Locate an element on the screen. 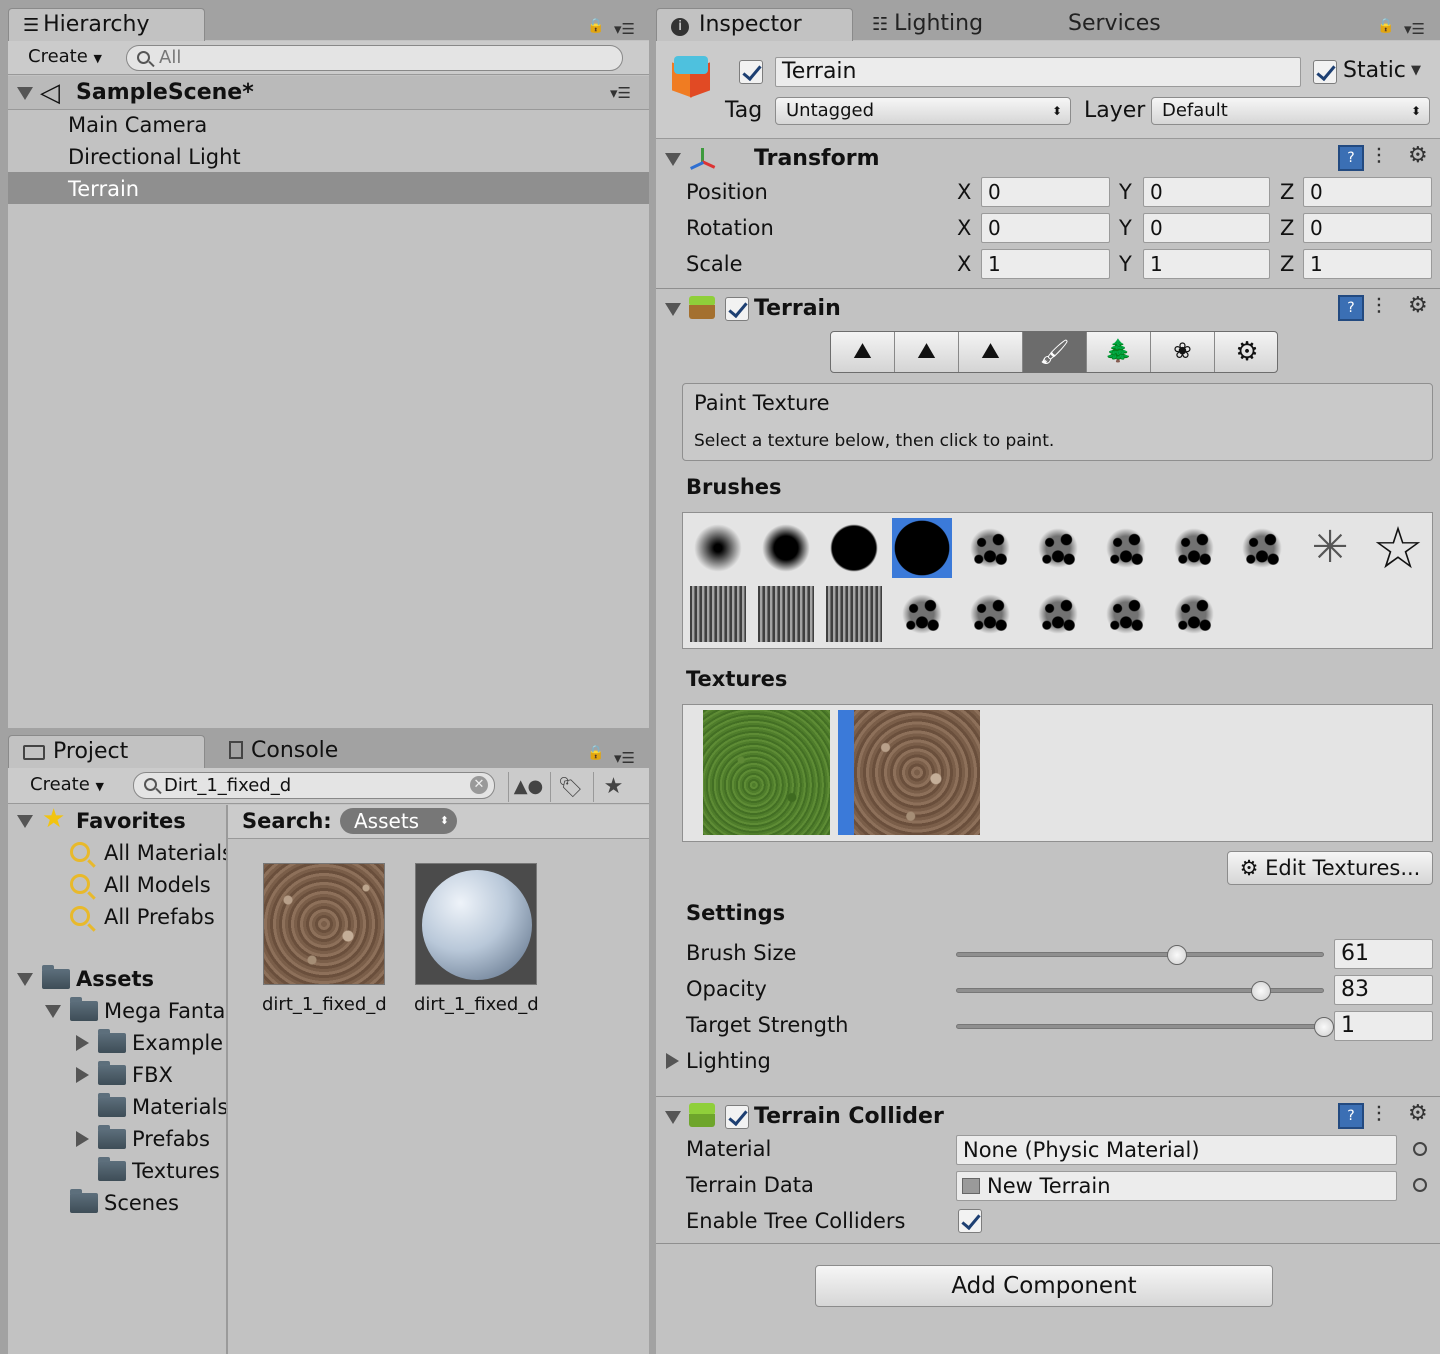 This screenshot has width=1440, height=1354. brush-size-slider-knob is located at coordinates (1176, 955).